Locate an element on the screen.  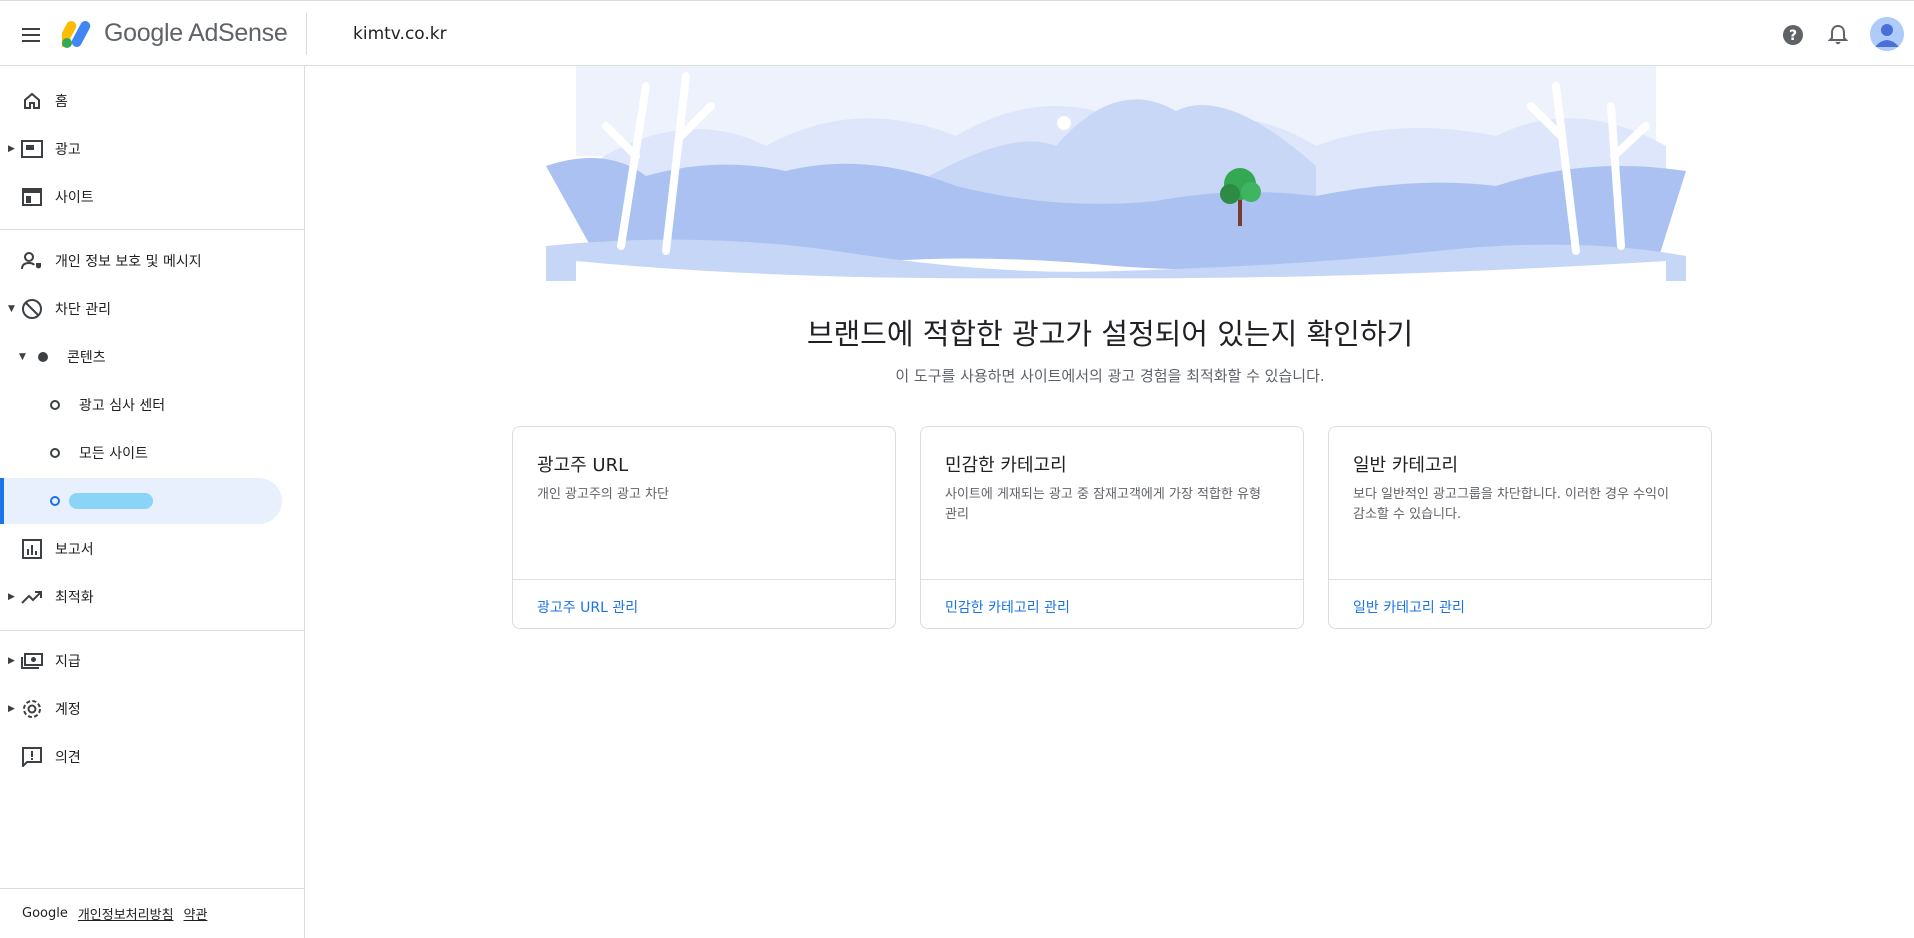
page-headline: 브랜드에 적합한 광고가 설정되어 있는지 확인하기 is located at coordinates (1110, 334).